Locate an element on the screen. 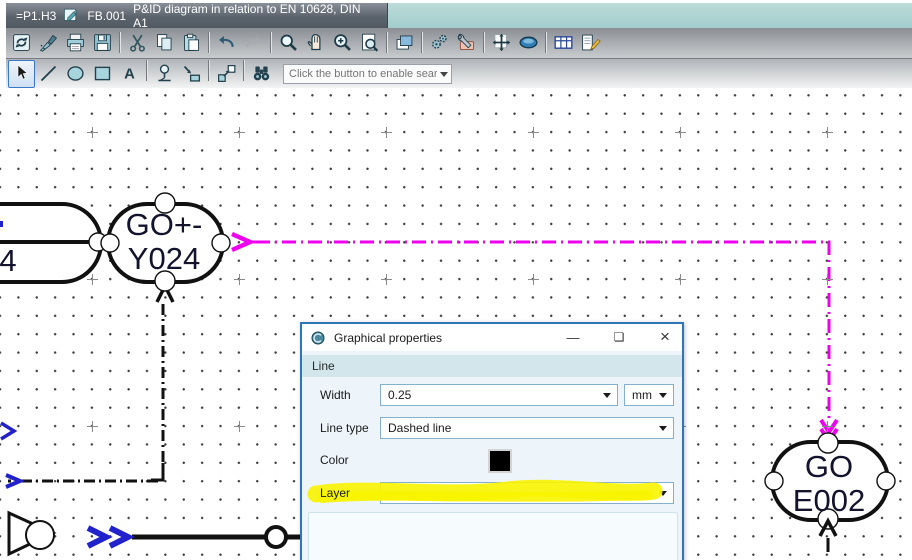  insert-shape-button is located at coordinates (191, 74).